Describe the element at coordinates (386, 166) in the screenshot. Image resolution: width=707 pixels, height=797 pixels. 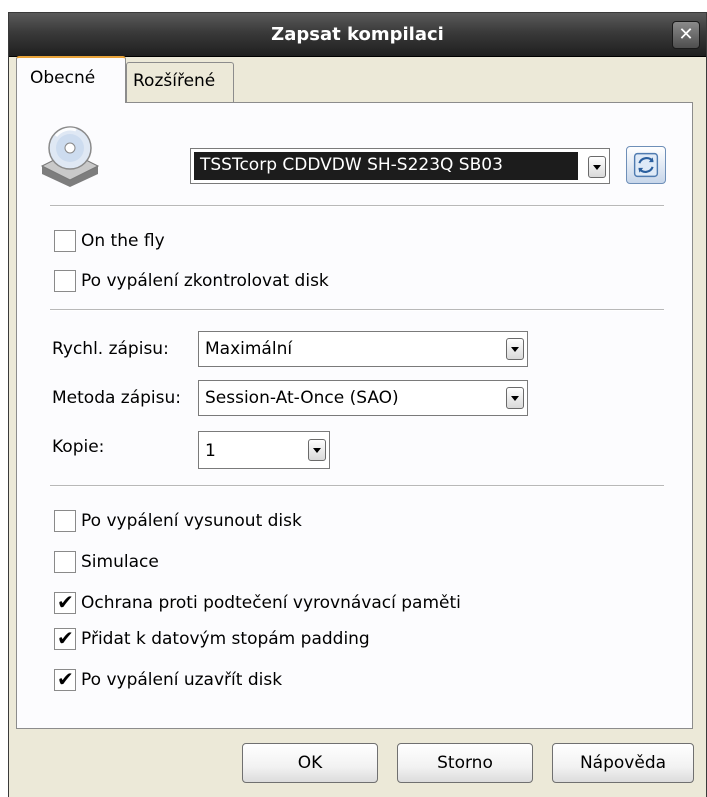
I see `drive-select-value: TSSTcorp CDDVDW SH-S223Q SB03` at that location.